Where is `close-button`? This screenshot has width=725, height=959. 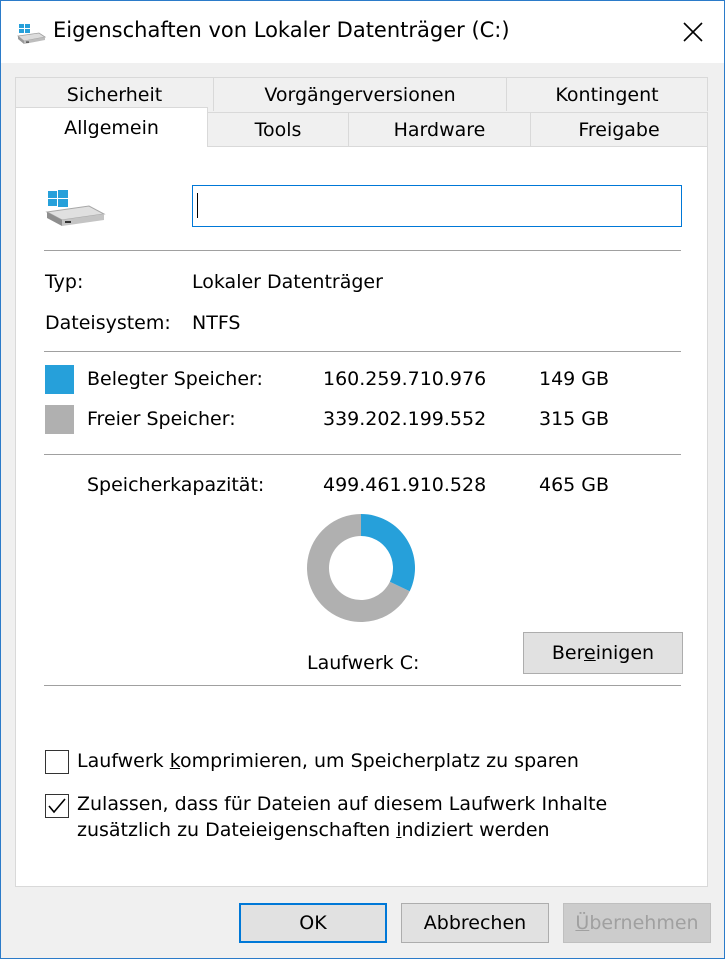 close-button is located at coordinates (693, 32).